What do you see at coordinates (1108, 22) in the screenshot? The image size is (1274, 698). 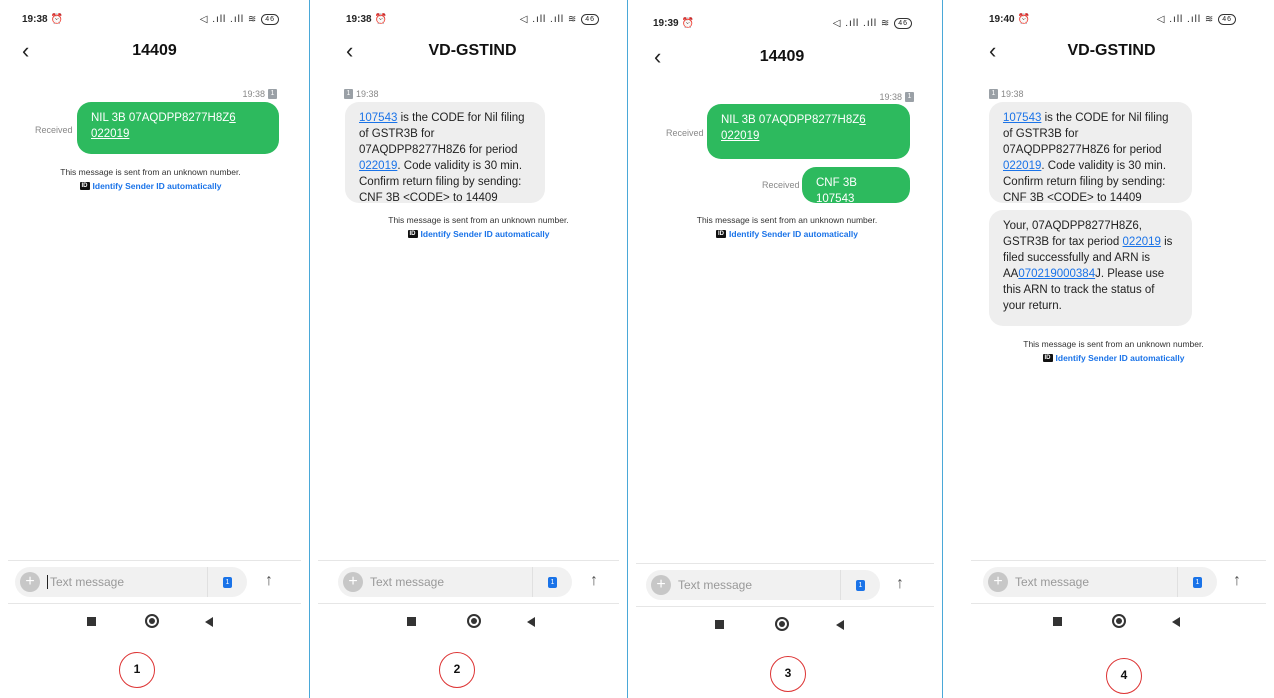 I see `status-bar: 19:40 ⏰ ◁ .ıll .ıll ≋ 46` at bounding box center [1108, 22].